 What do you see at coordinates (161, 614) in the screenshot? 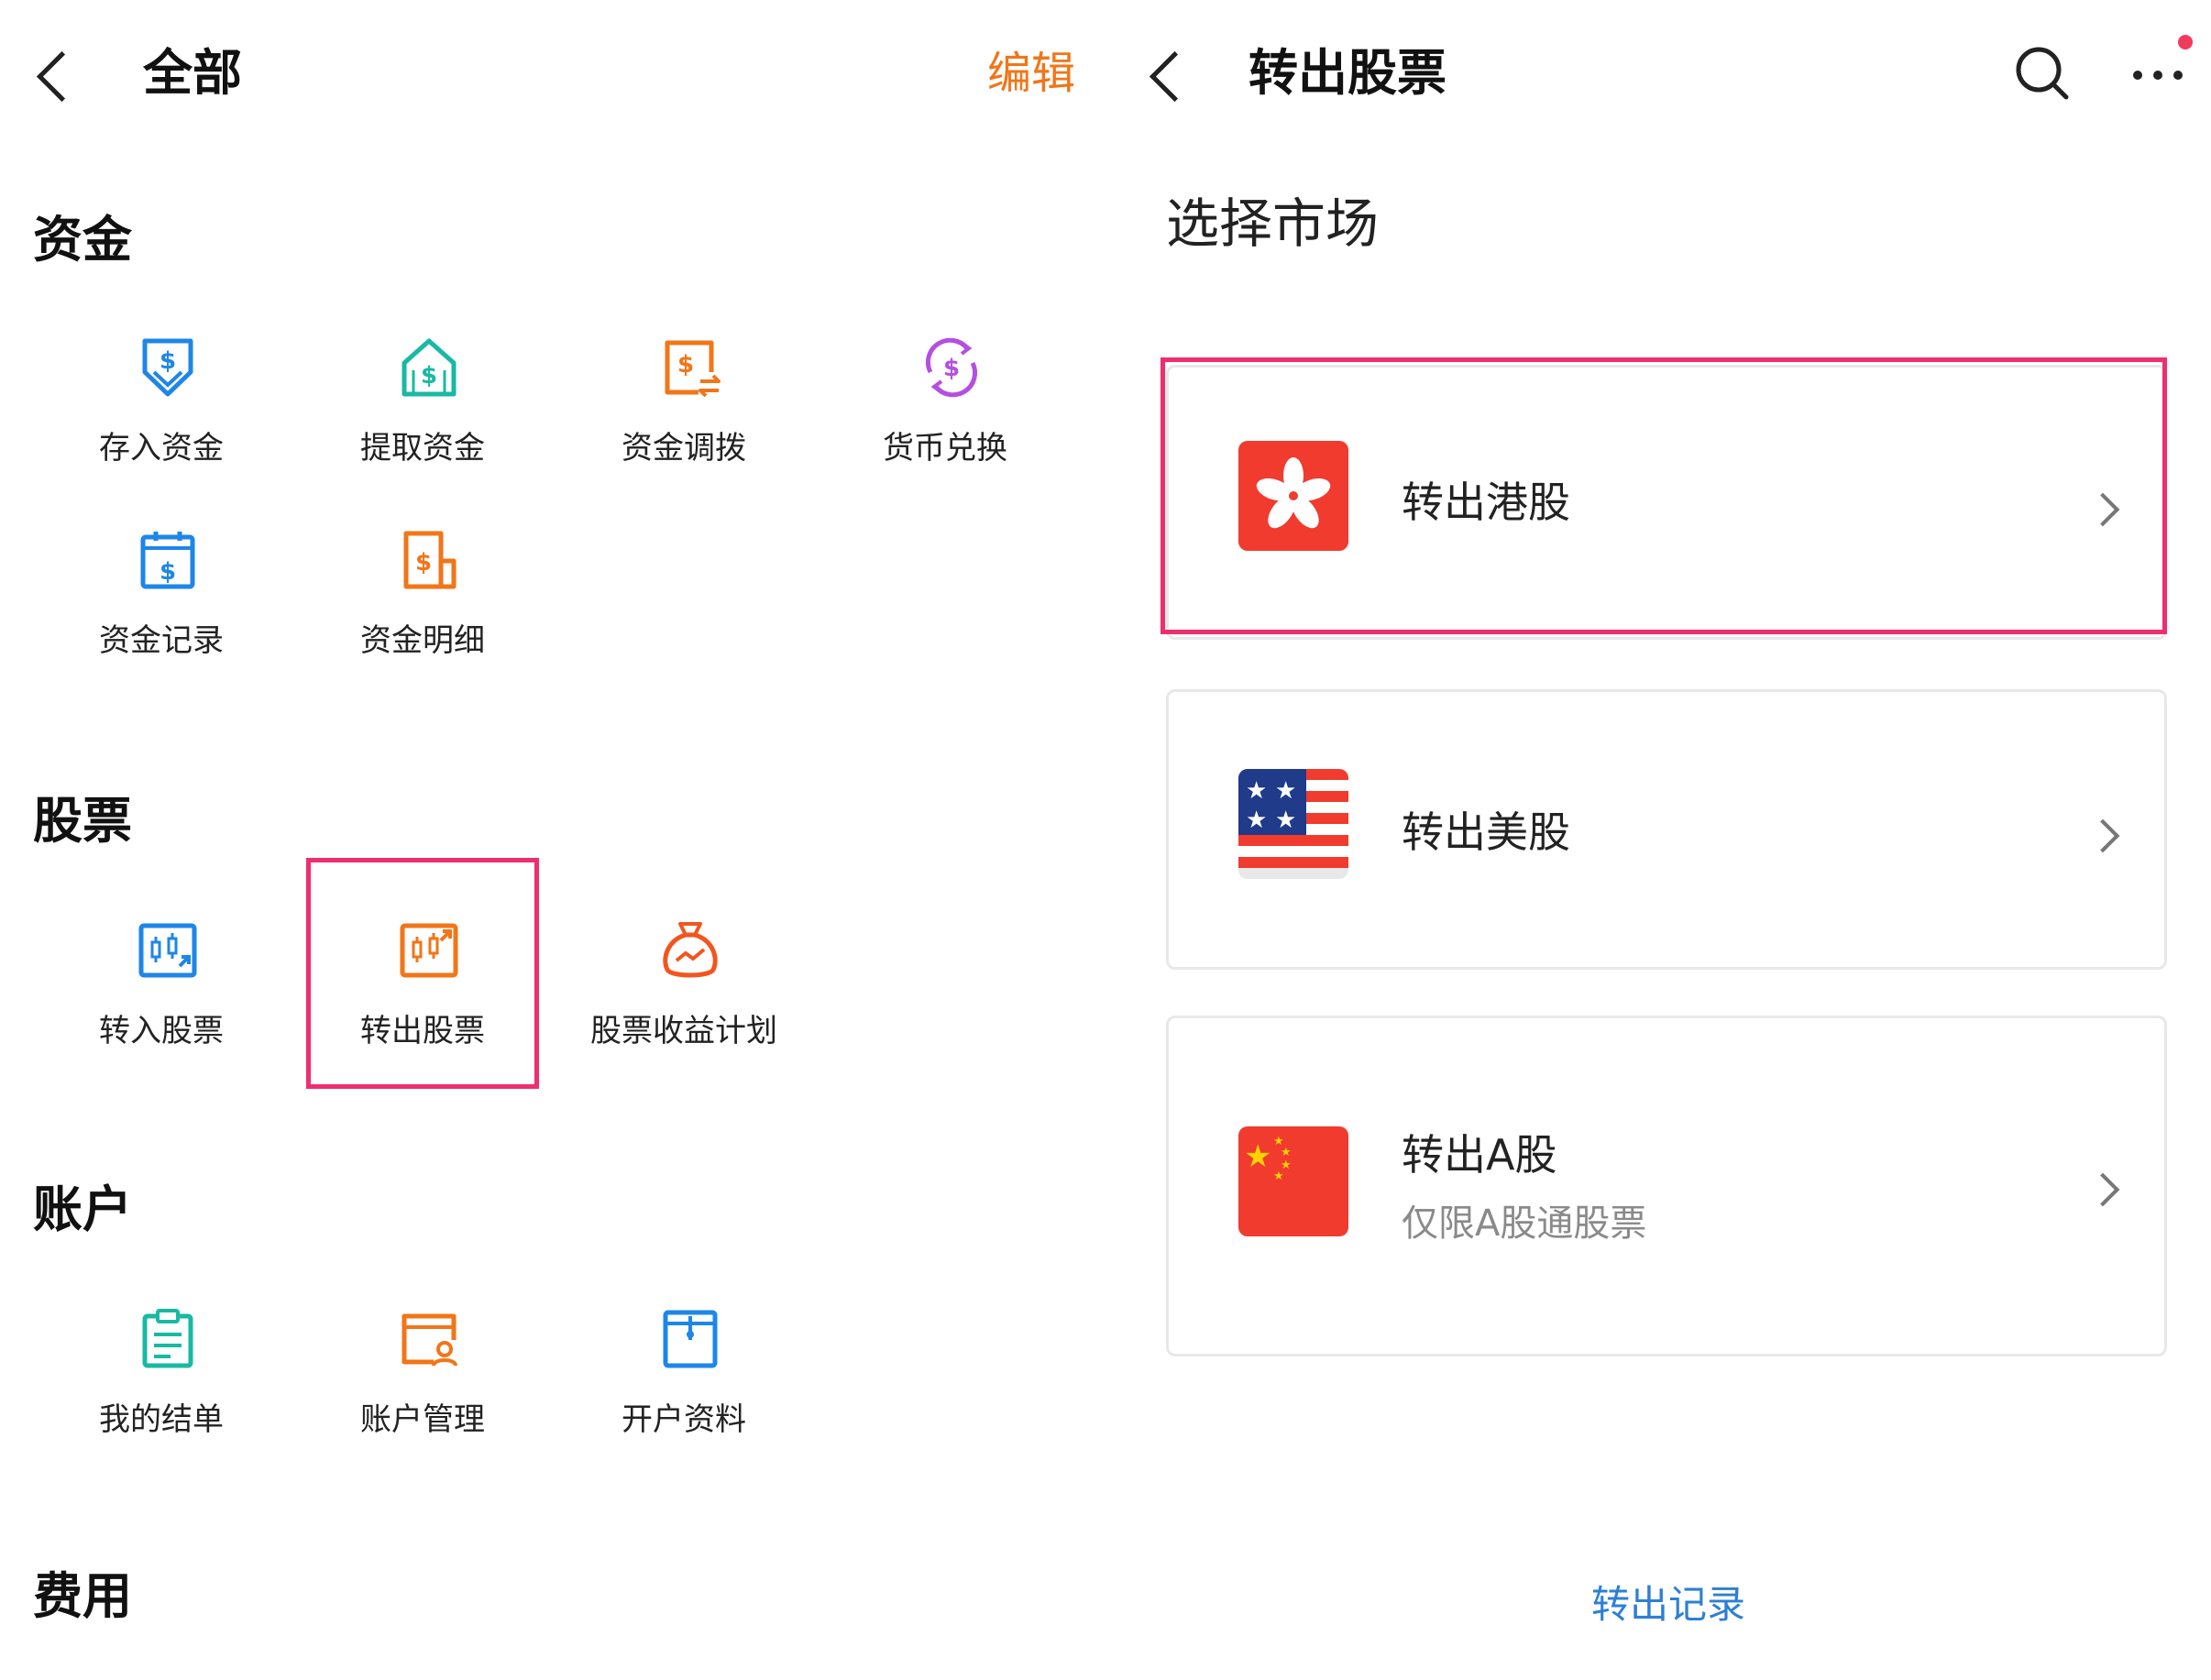
I see `grid-item-fund-record: $ 资金记录` at bounding box center [161, 614].